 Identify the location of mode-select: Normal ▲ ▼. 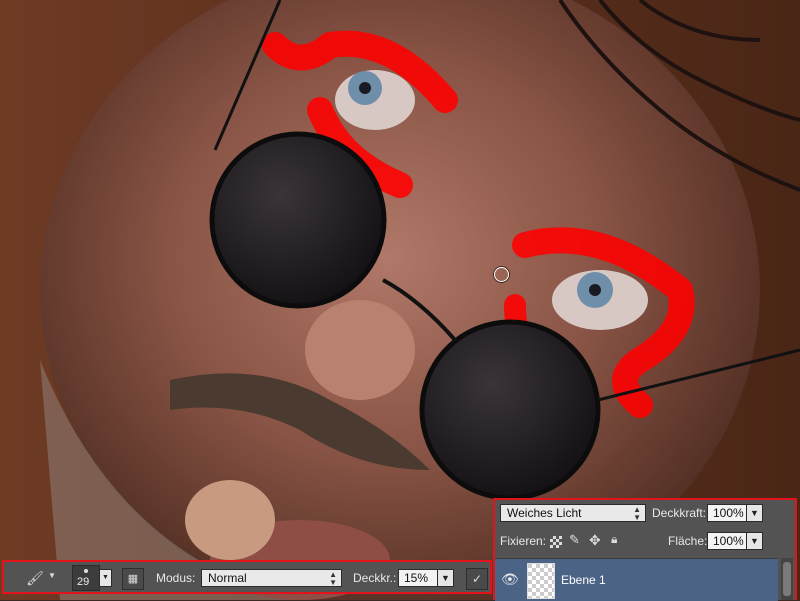
(271, 578).